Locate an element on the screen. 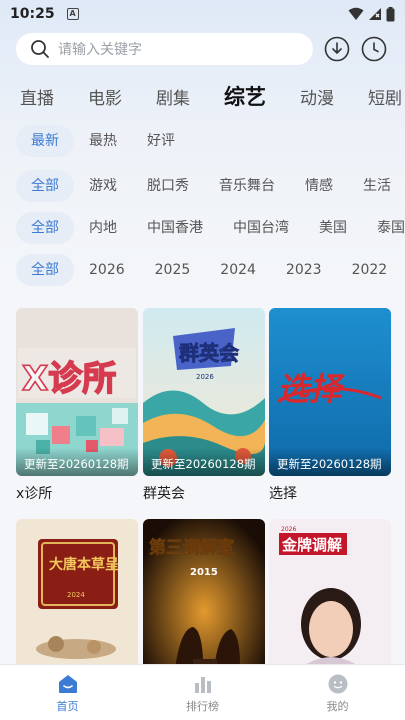 This screenshot has width=405, height=720. filter-row-sort: 最新 最热 好评 is located at coordinates (210, 141).